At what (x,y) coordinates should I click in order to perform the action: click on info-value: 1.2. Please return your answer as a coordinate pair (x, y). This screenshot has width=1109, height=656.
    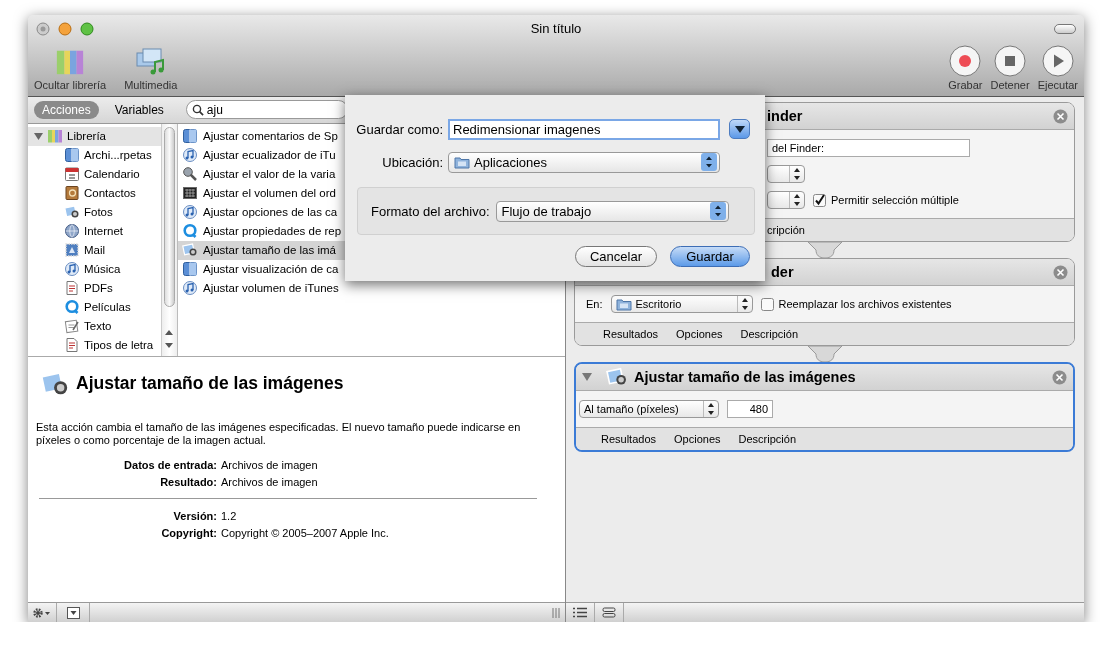
    Looking at the image, I should click on (229, 516).